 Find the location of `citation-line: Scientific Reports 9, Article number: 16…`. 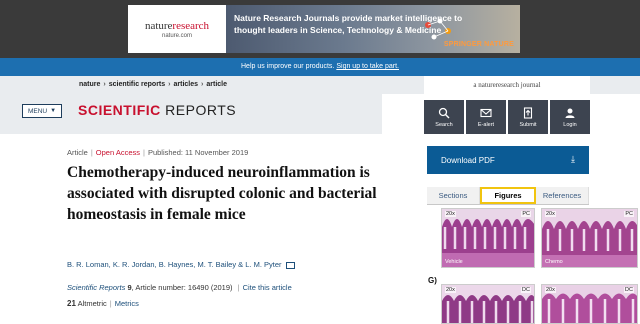

citation-line: Scientific Reports 9, Article number: 16… is located at coordinates (179, 287).